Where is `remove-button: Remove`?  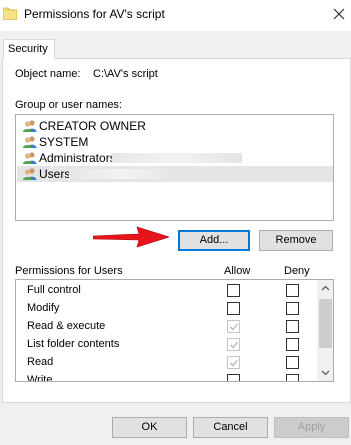 remove-button: Remove is located at coordinates (296, 240).